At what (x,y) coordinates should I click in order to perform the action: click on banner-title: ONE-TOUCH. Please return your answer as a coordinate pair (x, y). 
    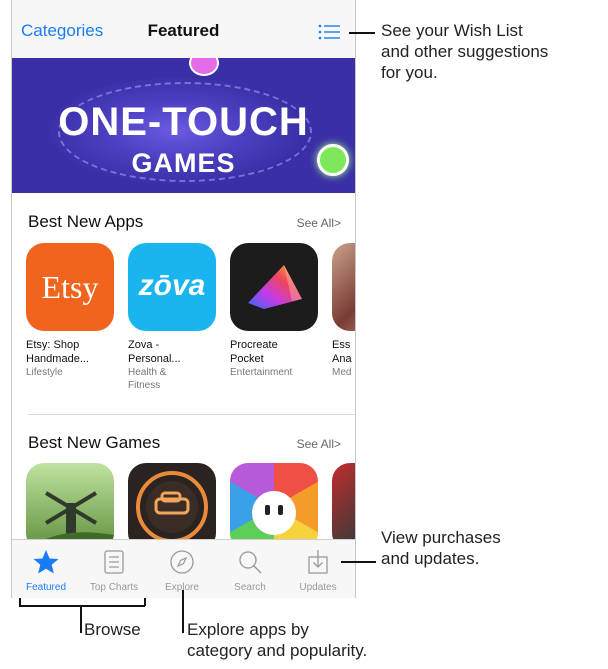
    Looking at the image, I should click on (183, 122).